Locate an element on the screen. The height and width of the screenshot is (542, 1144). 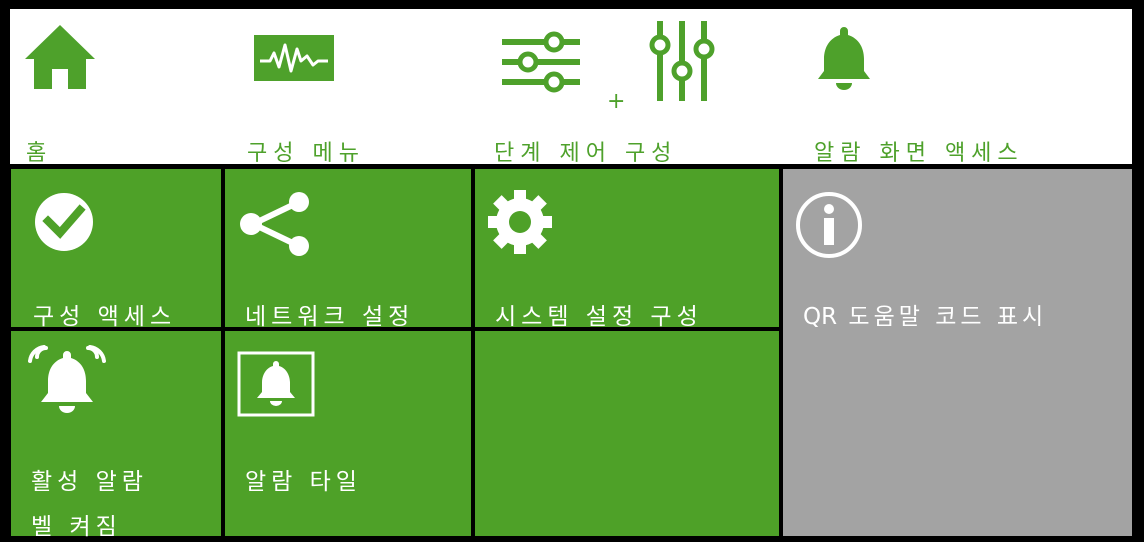
gear-icon is located at coordinates (520, 222).